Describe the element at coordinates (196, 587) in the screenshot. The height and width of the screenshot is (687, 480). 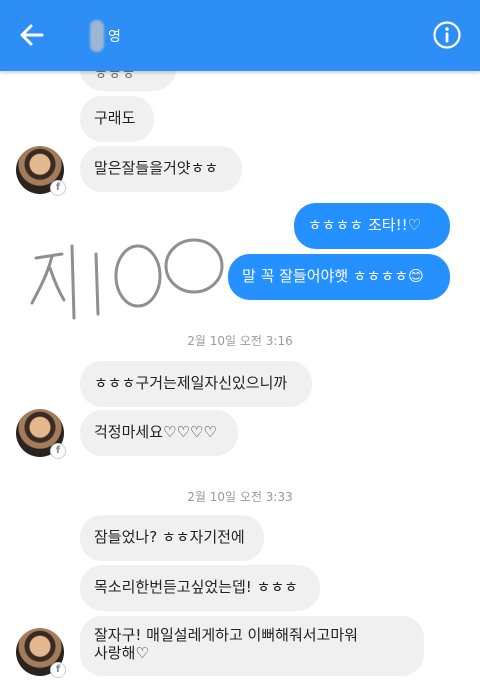
I see `message-text: 목소리한번듣고싶었는뎁! ㅎㅎㅎ` at that location.